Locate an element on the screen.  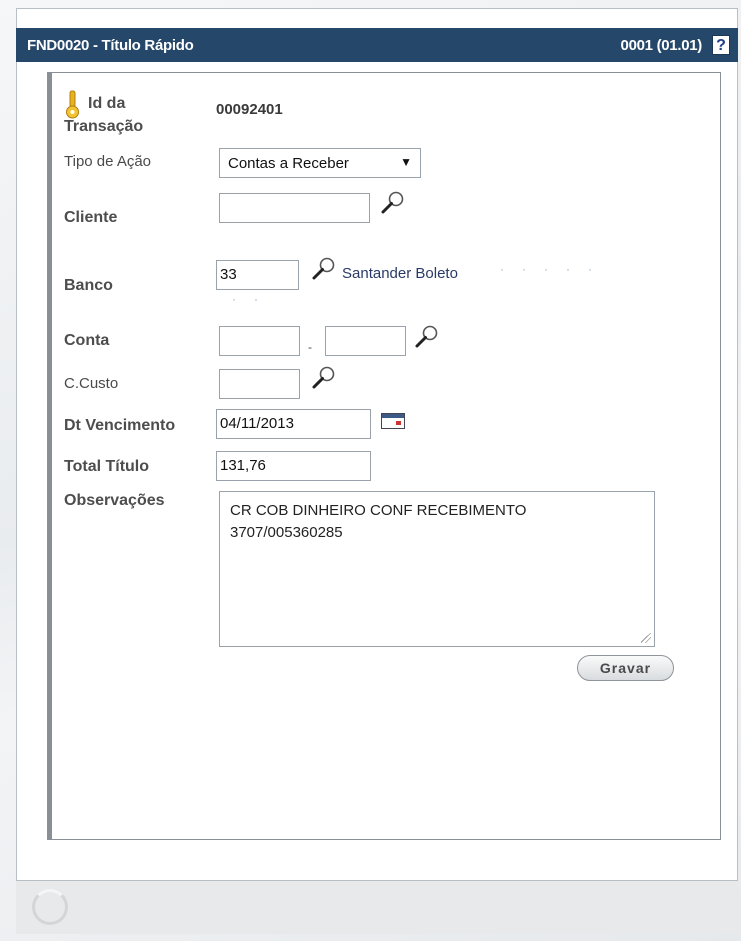
ccusto-label: C.Custo is located at coordinates (91, 383).